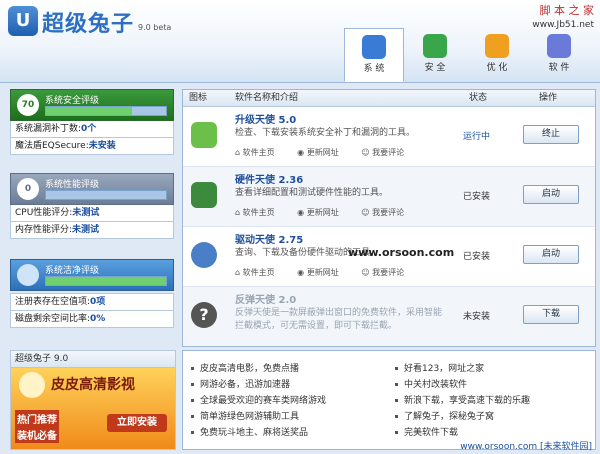 This screenshot has width=600, height=454. What do you see at coordinates (204, 135) in the screenshot?
I see `upgrade-angel-icon` at bounding box center [204, 135].